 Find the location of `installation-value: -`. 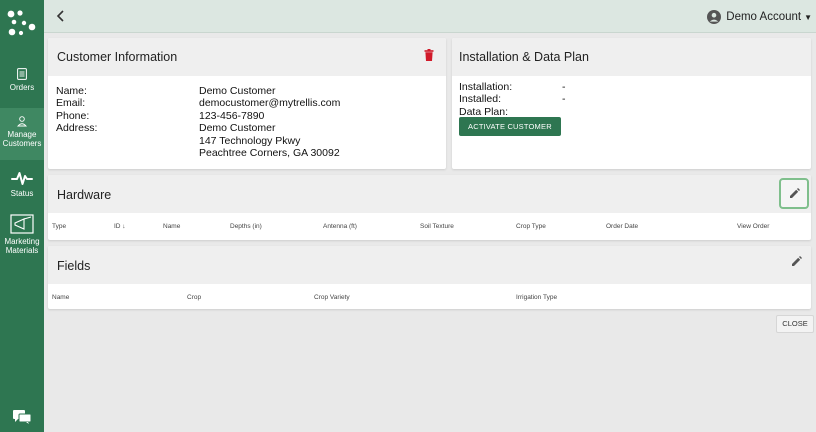

installation-value: - is located at coordinates (564, 87).